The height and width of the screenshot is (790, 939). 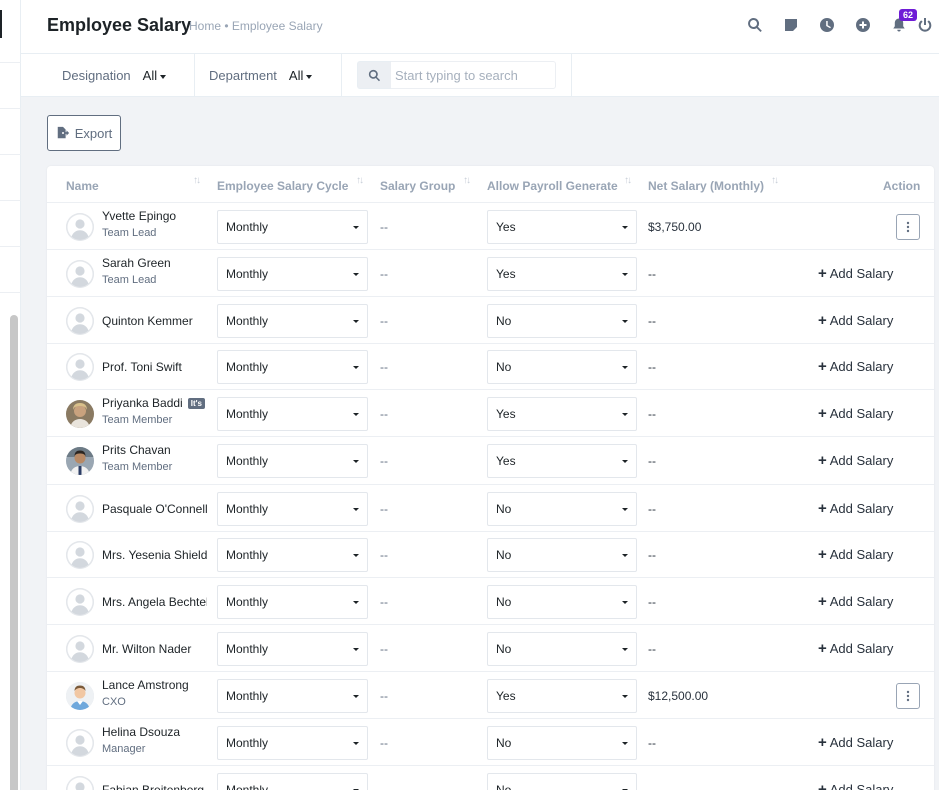 What do you see at coordinates (154, 263) in the screenshot?
I see `employee-name: Sarah Green` at bounding box center [154, 263].